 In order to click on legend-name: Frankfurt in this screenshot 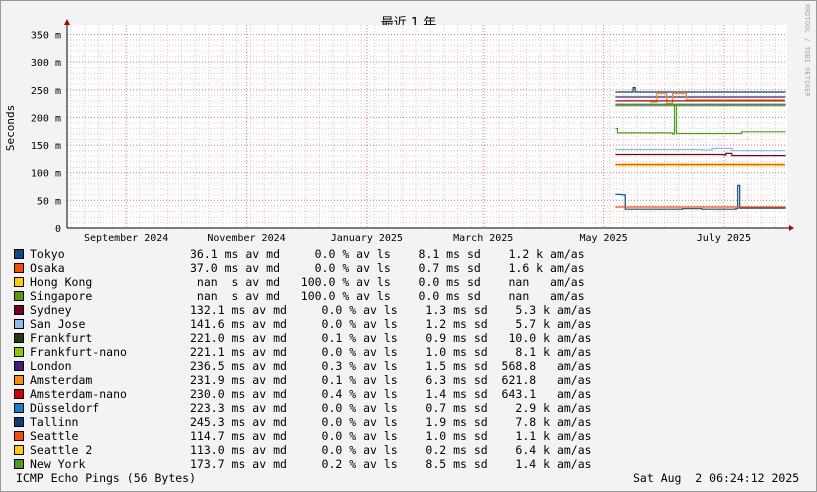, I will do `click(61, 338)`.